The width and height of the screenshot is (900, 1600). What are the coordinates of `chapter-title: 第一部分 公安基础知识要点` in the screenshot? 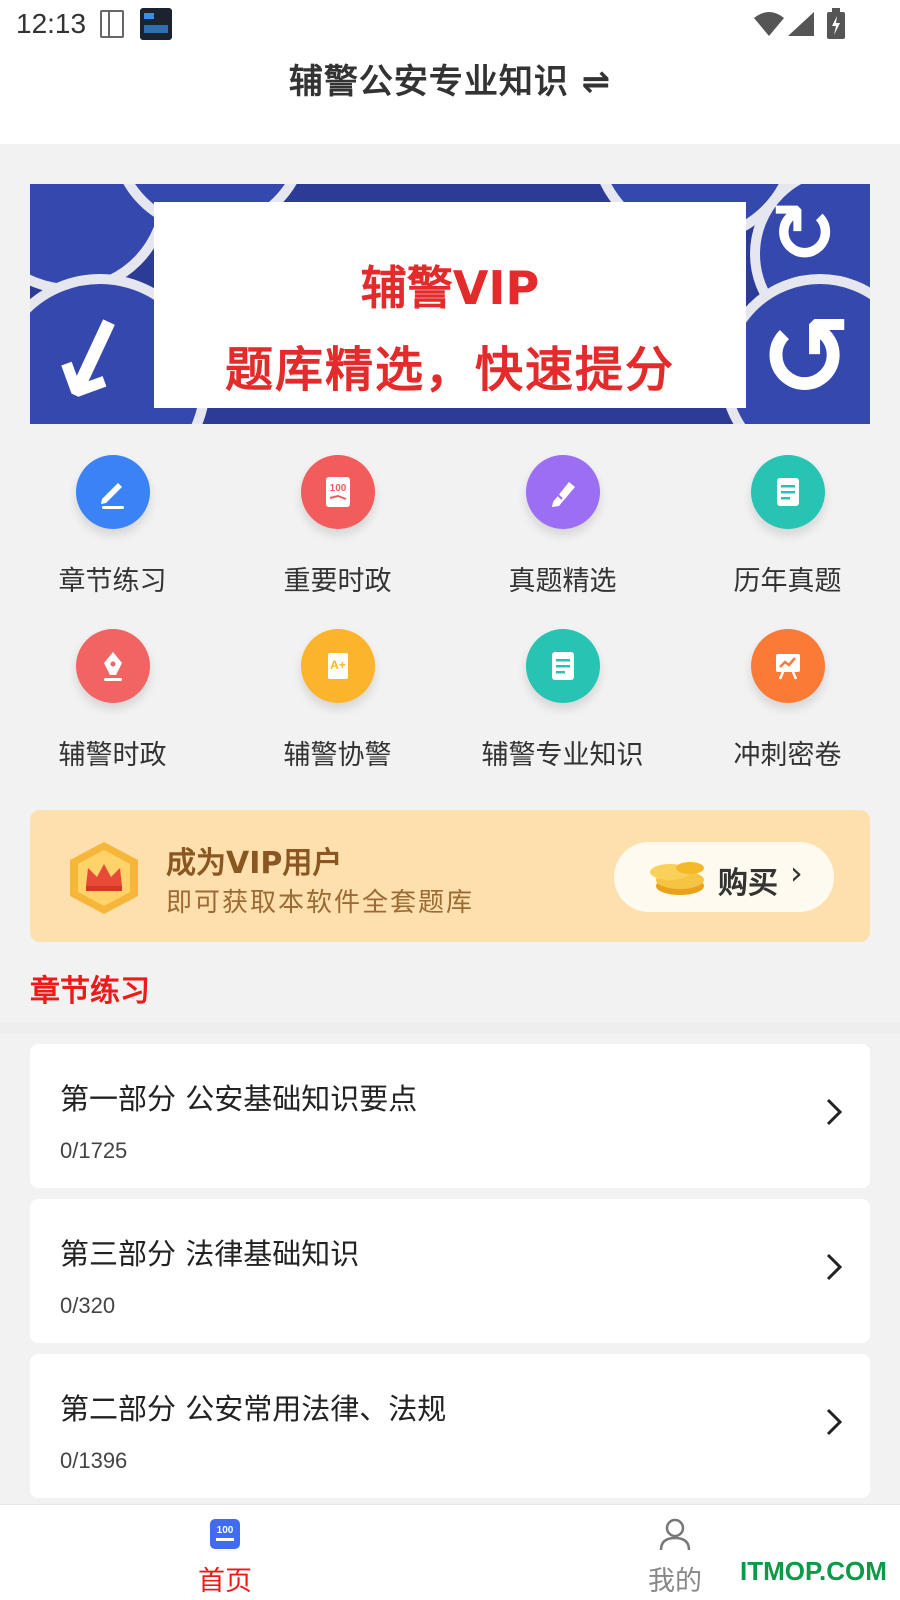 It's located at (239, 1099).